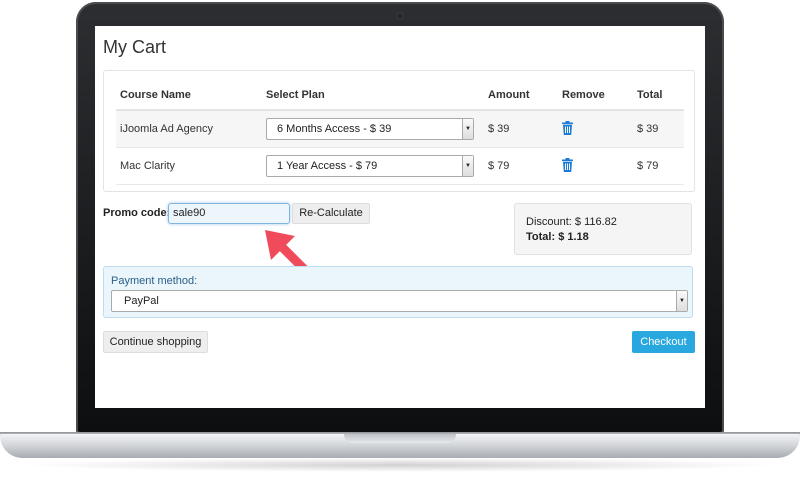  What do you see at coordinates (521, 166) in the screenshot?
I see `amount-value: $ 79` at bounding box center [521, 166].